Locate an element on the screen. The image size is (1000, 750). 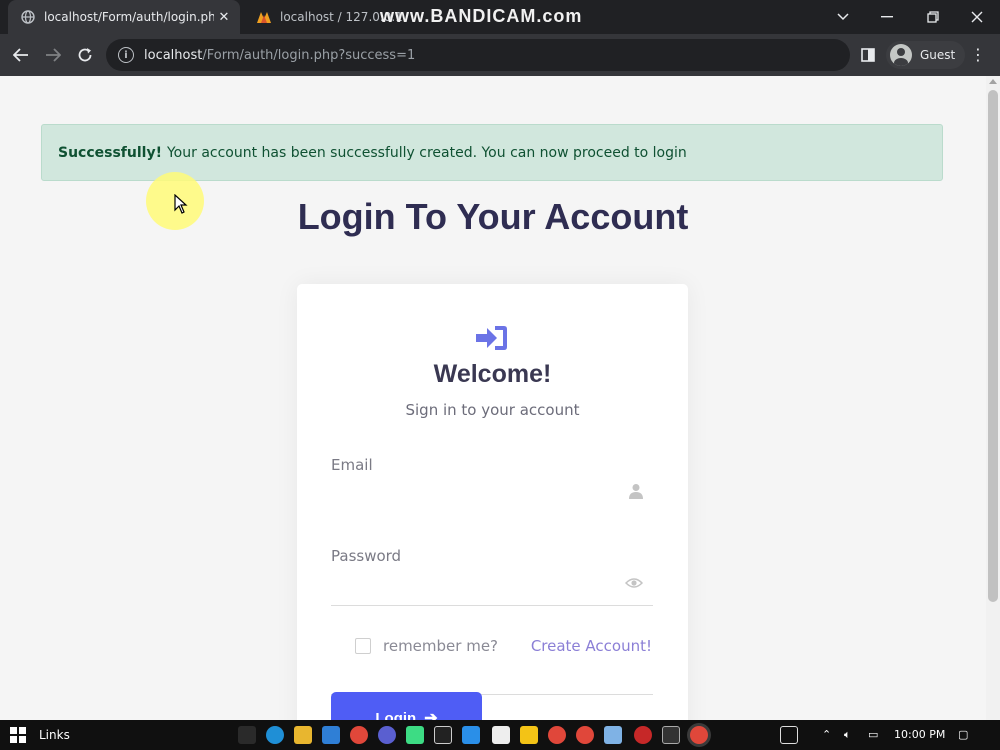
tab-title: localhost/Form/auth/login.php?s is located at coordinates (129, 17).